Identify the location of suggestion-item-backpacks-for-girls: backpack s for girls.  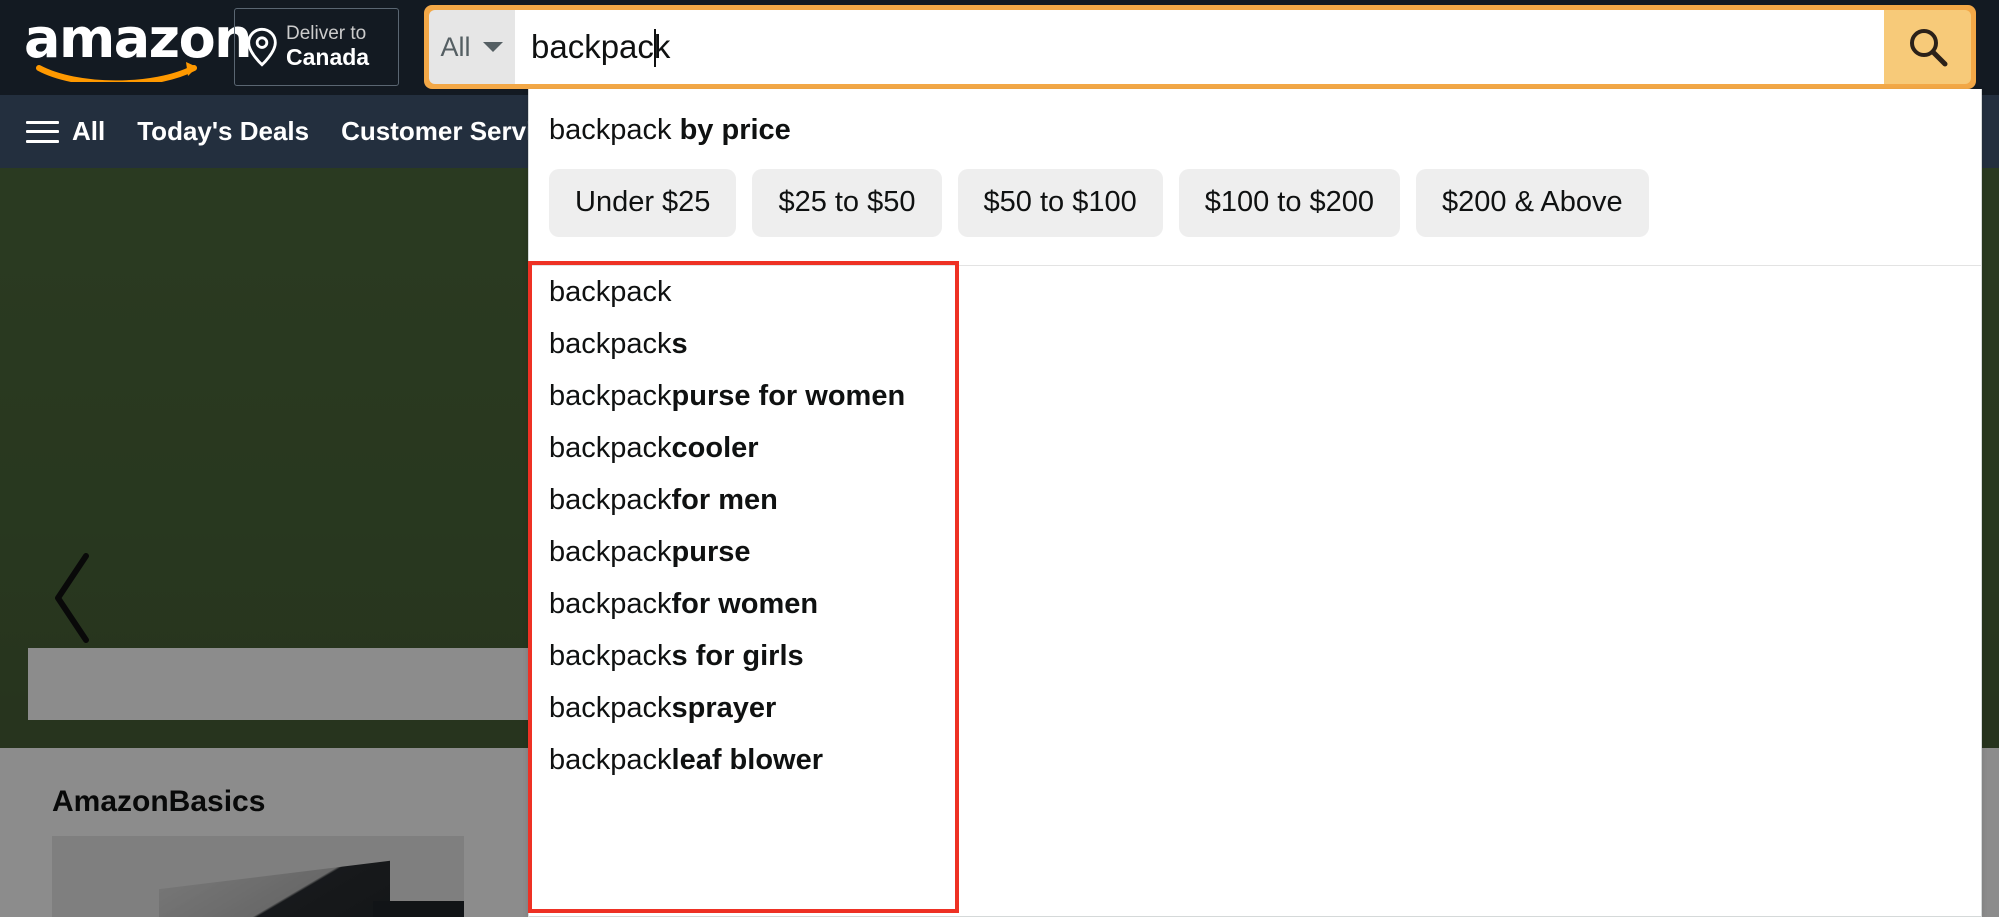
(744, 656).